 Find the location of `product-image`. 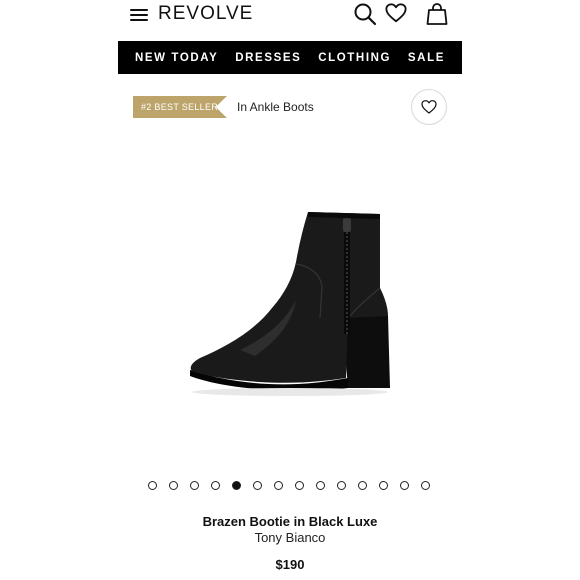

product-image is located at coordinates (290, 300).